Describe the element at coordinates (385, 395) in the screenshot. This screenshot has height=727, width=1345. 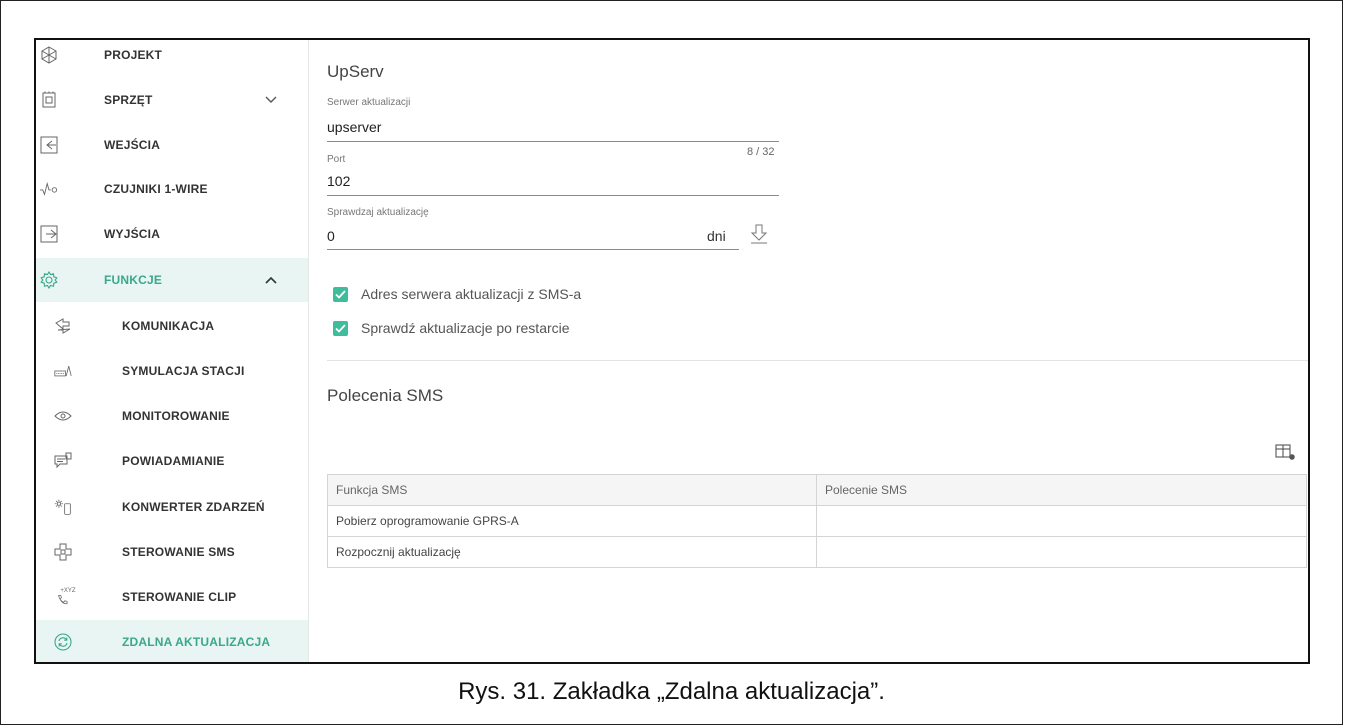
I see `section-title-sms: Polecenia SMS` at that location.